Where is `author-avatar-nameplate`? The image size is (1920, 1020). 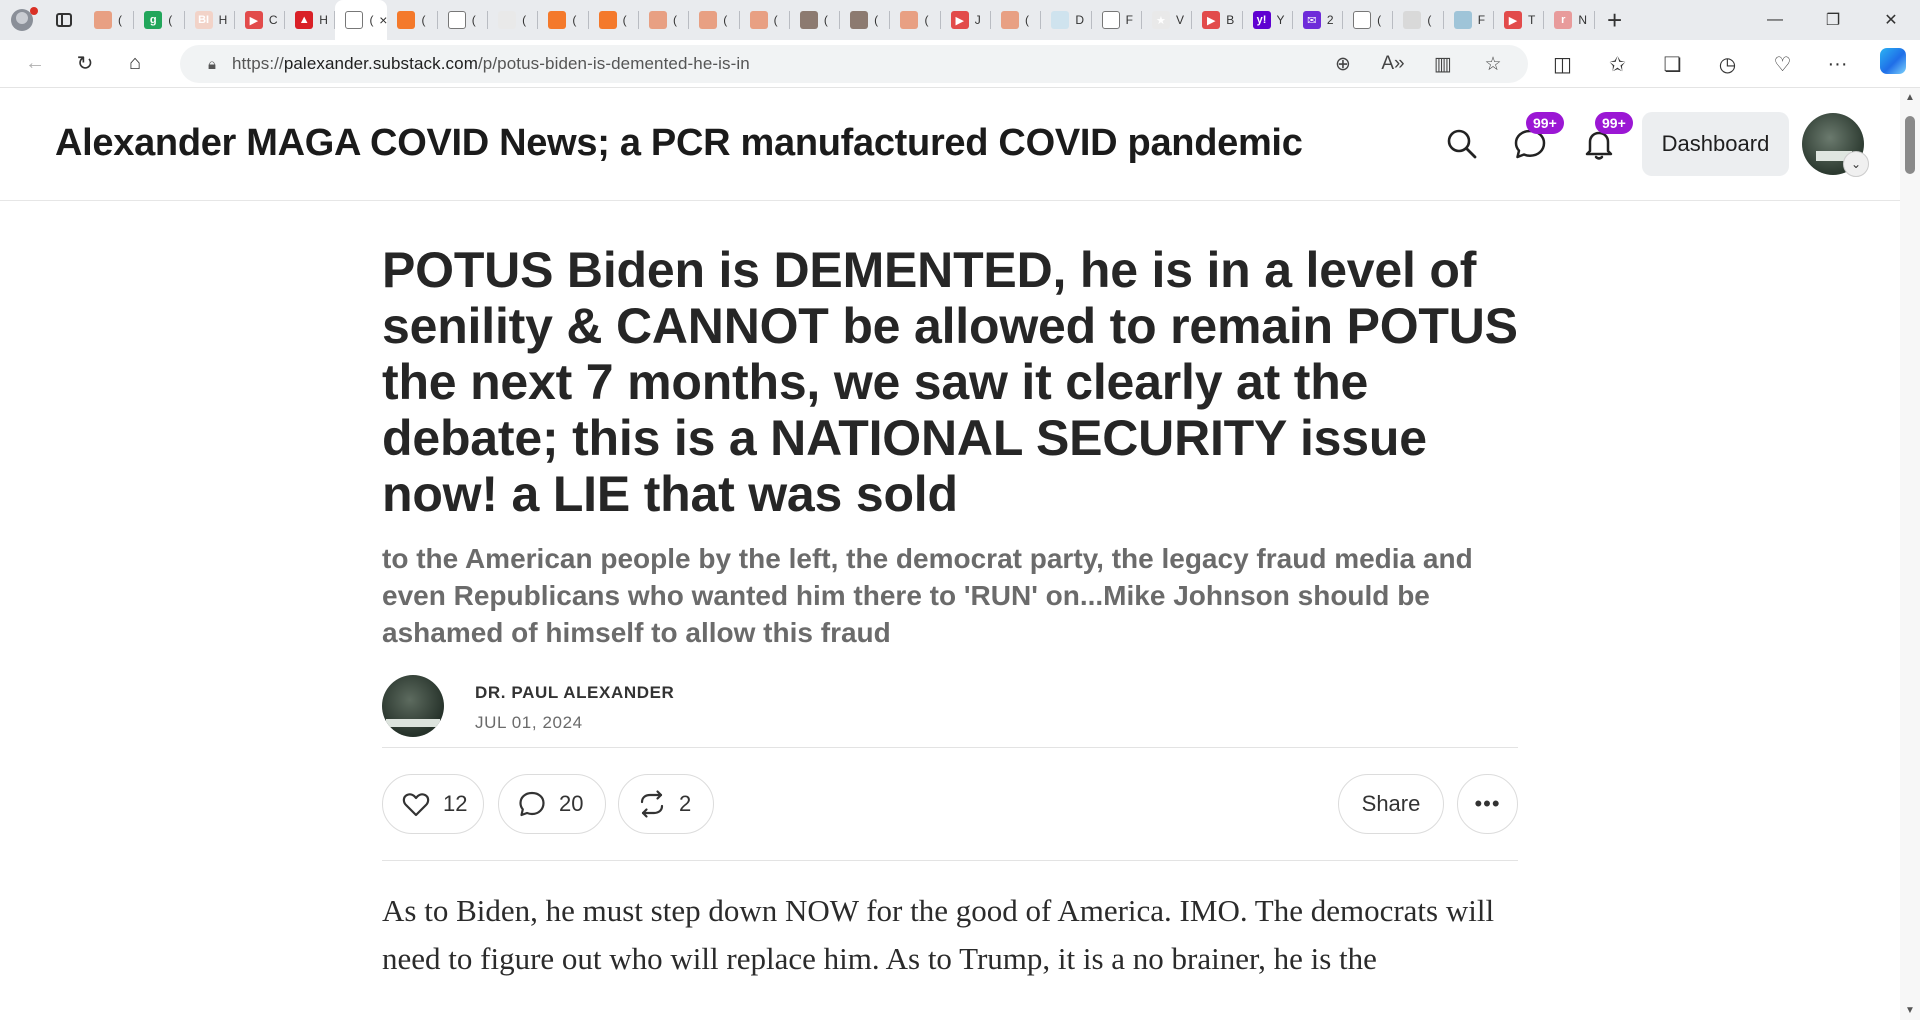 author-avatar-nameplate is located at coordinates (413, 723).